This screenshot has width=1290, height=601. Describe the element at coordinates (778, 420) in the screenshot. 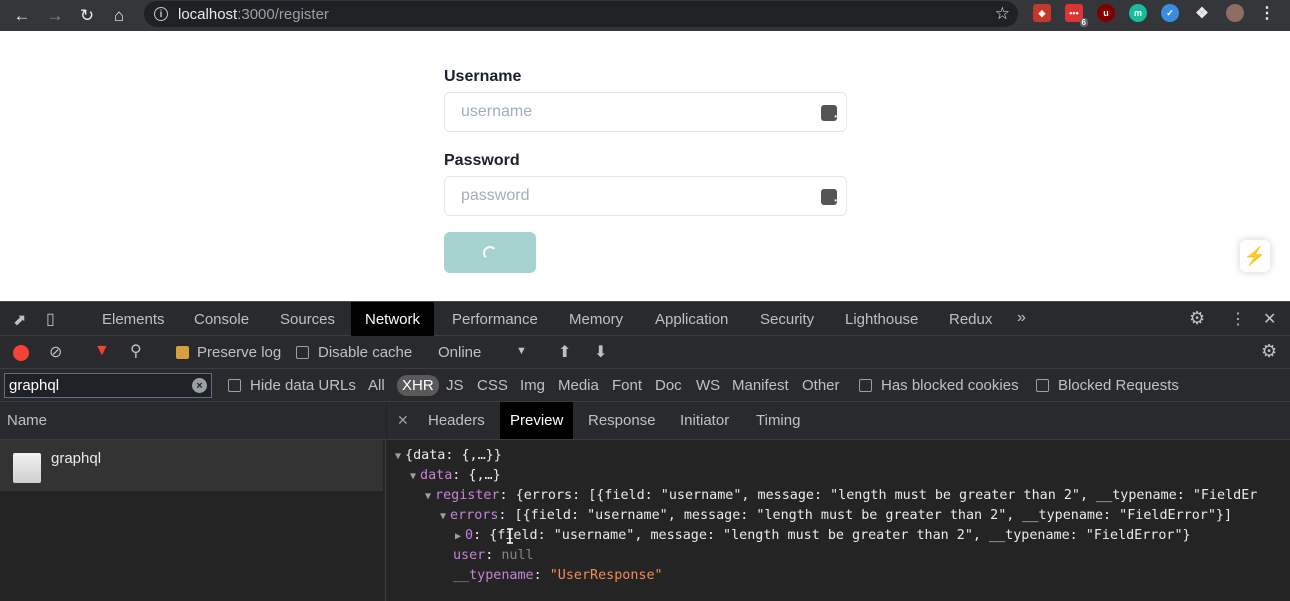

I see `tab-timing: Timing` at that location.